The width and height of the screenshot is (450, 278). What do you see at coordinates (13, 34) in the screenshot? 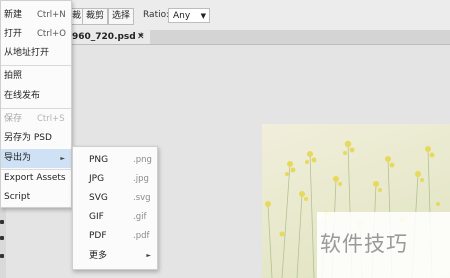
I see `menu-item-label: 打开` at bounding box center [13, 34].